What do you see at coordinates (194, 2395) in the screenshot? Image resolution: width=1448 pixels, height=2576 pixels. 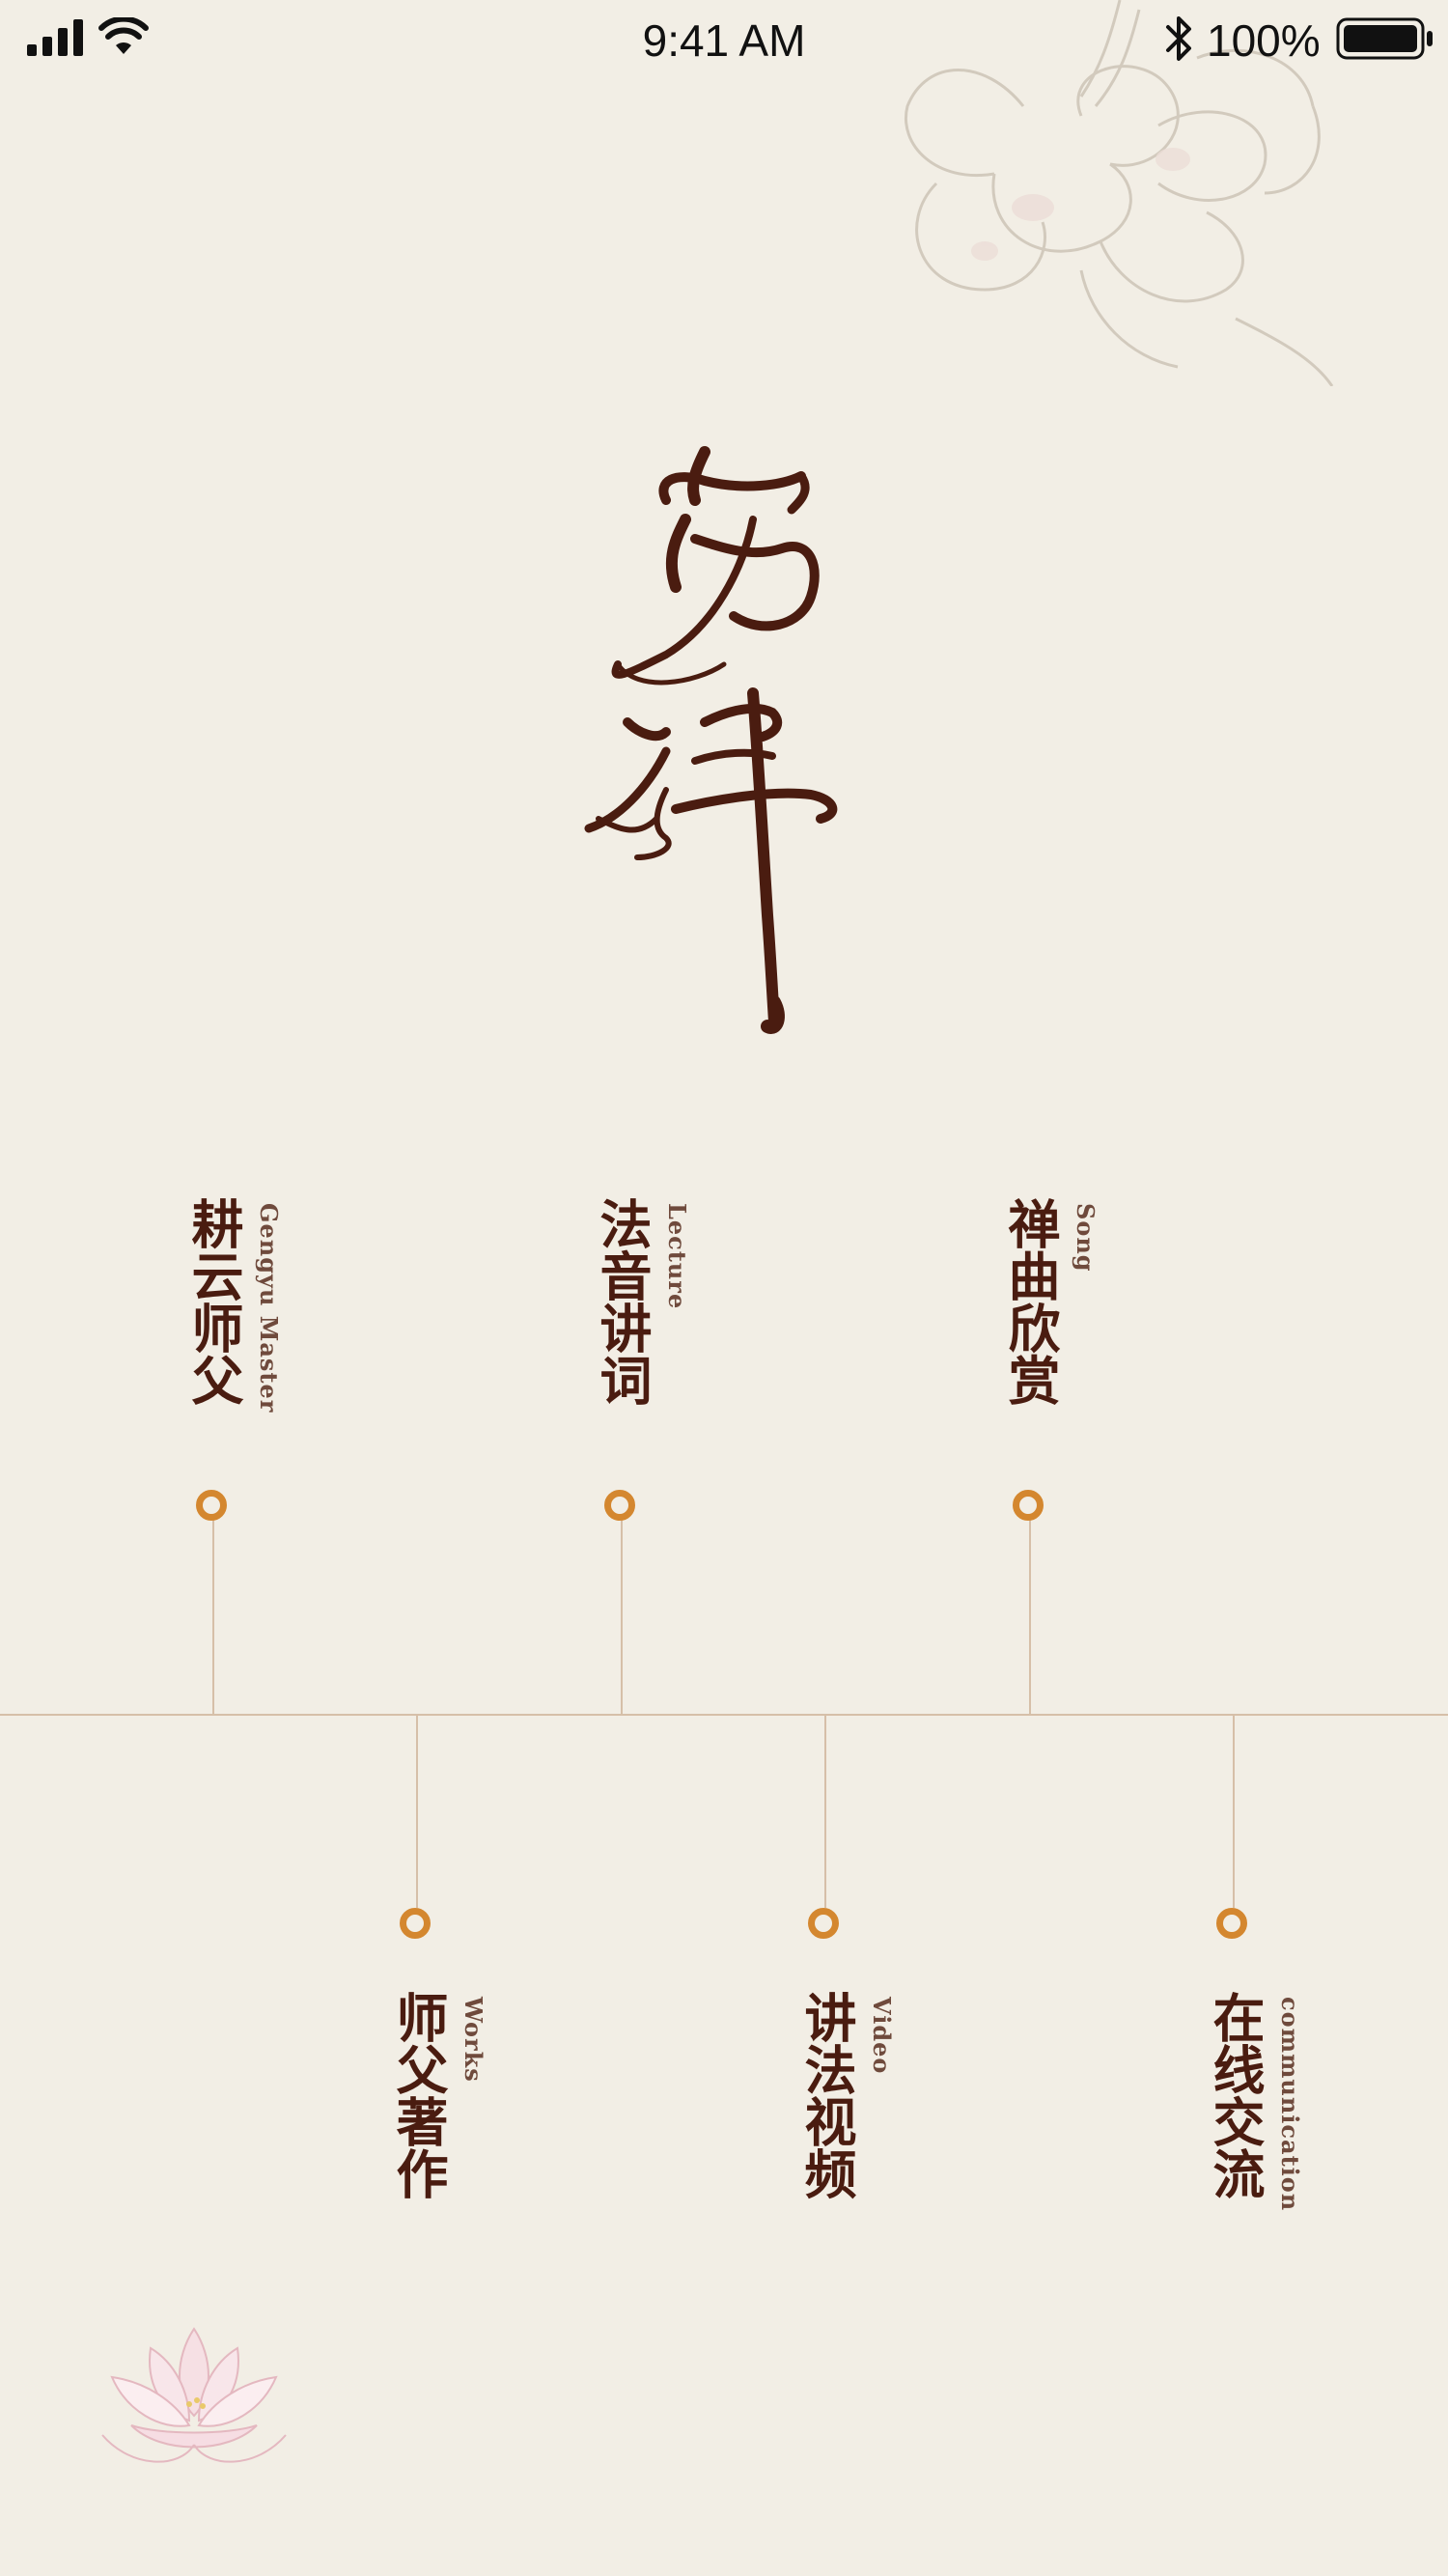 I see `lotus-illustration` at bounding box center [194, 2395].